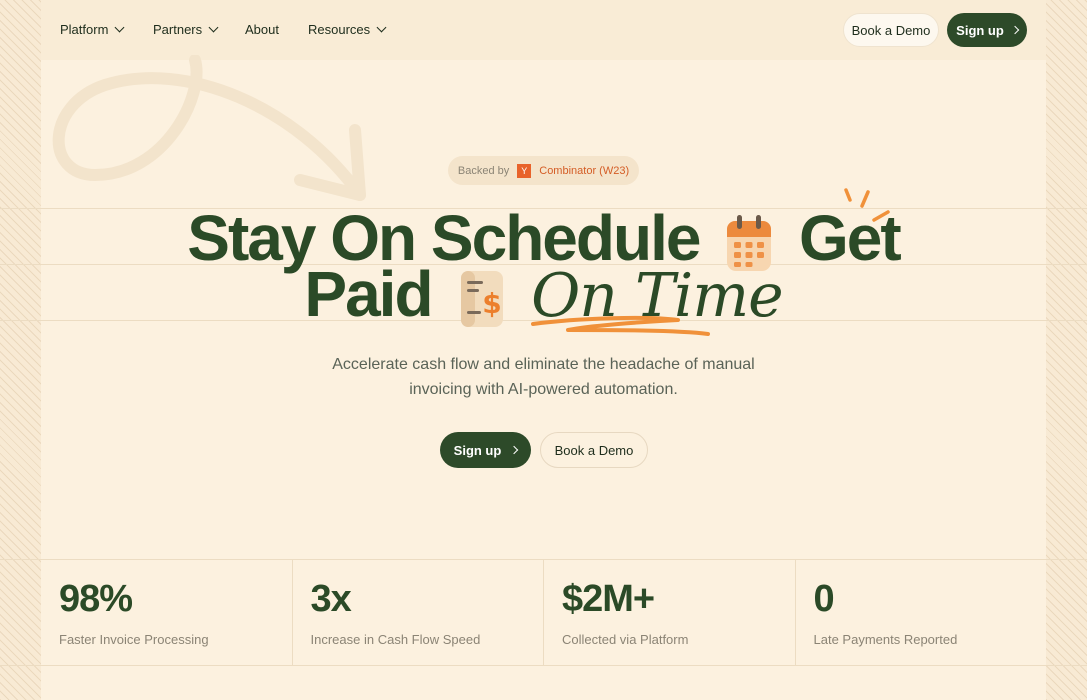  I want to click on sign-up-button: Sign up, so click(987, 30).